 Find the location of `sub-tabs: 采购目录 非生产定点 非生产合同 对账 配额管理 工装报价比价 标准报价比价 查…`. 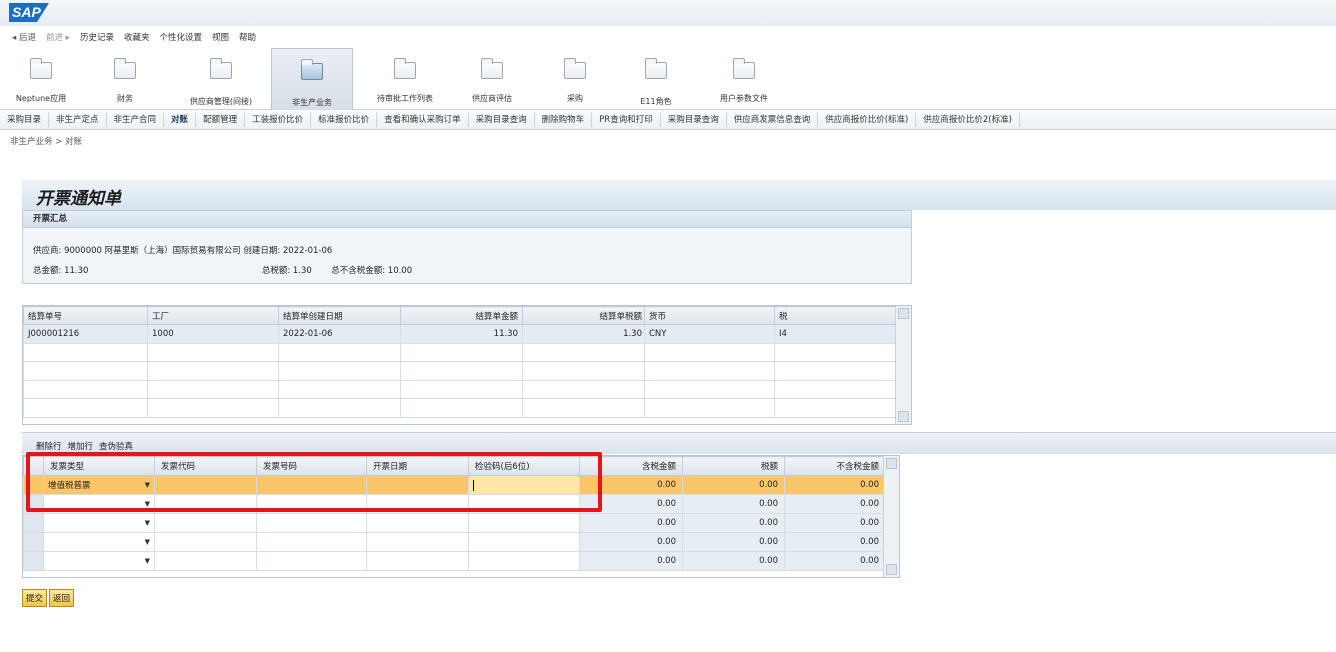

sub-tabs: 采购目录 非生产定点 非生产合同 对账 配额管理 工装报价比价 标准报价比价 查… is located at coordinates (668, 120).